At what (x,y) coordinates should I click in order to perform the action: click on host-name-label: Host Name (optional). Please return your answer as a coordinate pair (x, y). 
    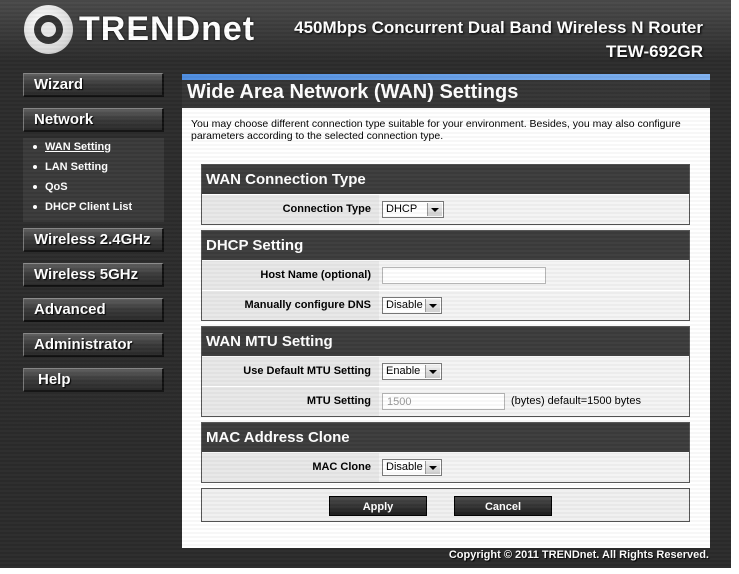
    Looking at the image, I should click on (315, 275).